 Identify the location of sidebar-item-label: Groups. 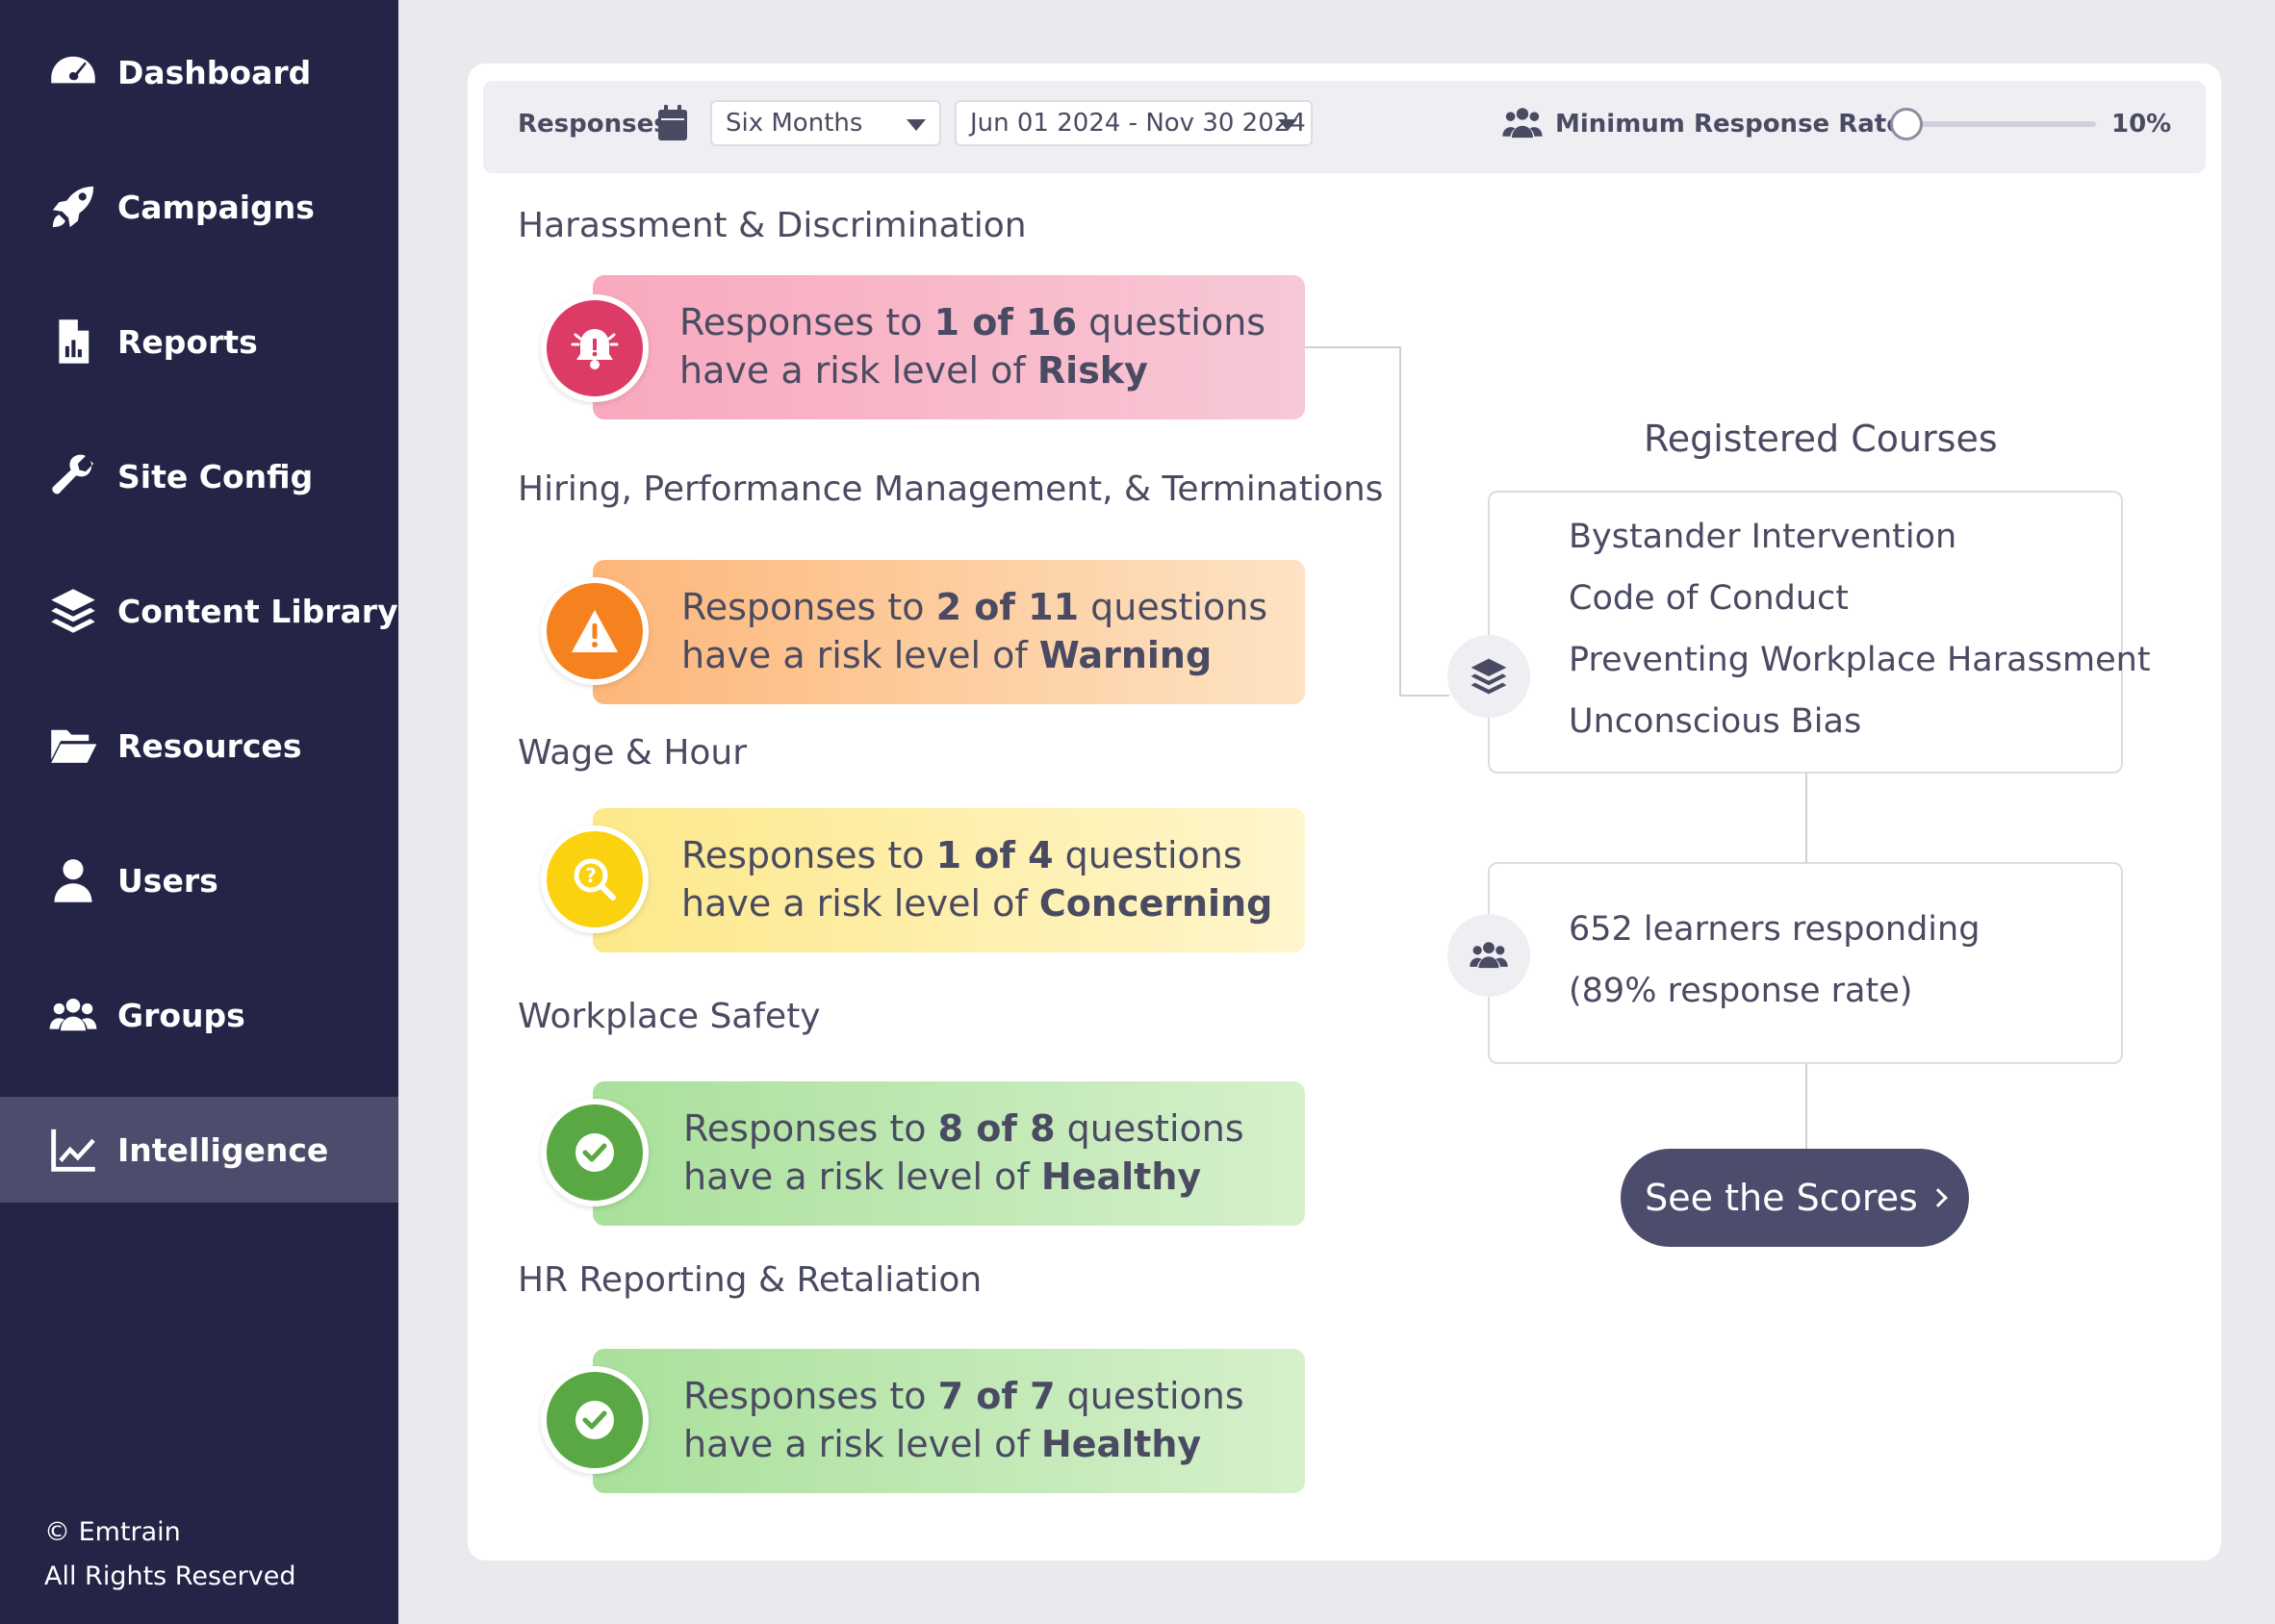
(181, 1015).